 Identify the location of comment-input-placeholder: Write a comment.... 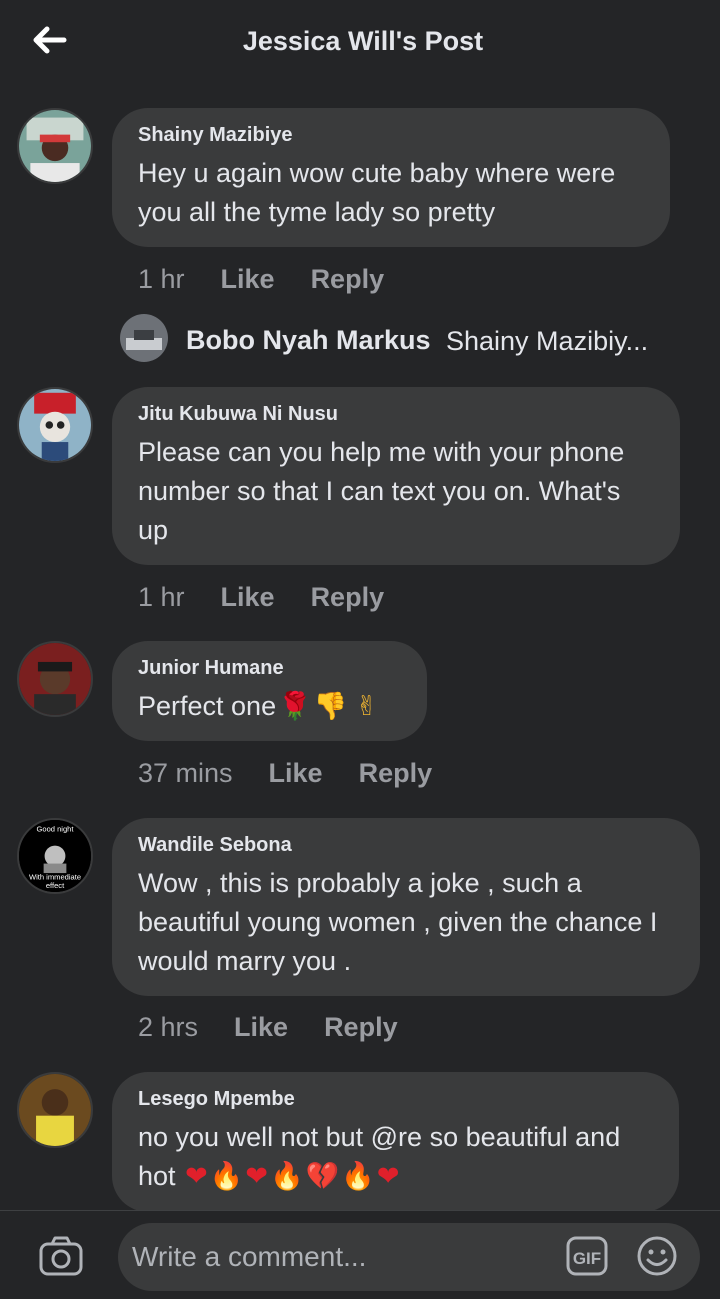
(249, 1256).